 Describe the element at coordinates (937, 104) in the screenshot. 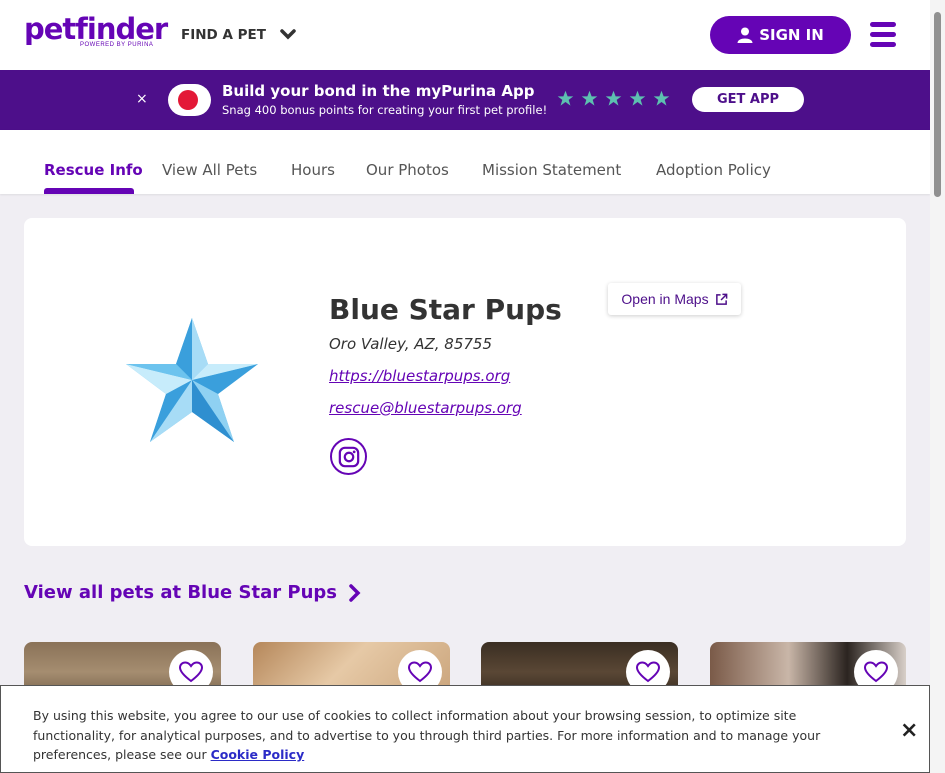

I see `scrollbar-thumb` at that location.